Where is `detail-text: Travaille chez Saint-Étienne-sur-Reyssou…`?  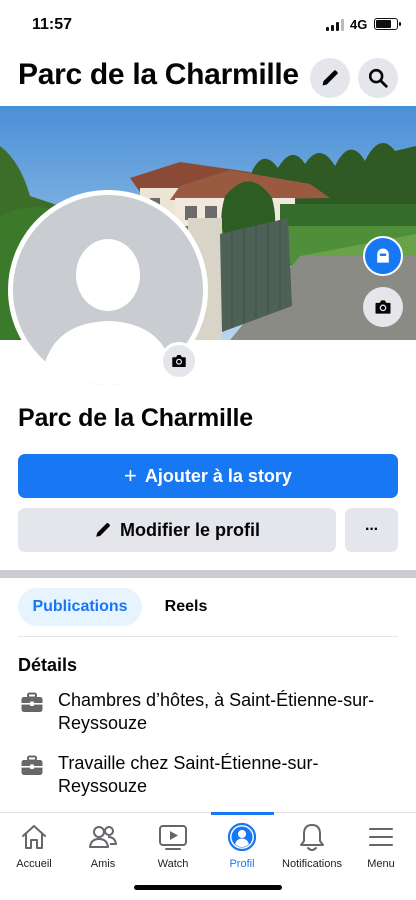
detail-text: Travaille chez Saint-Étienne-sur-Reyssou… is located at coordinates (188, 774).